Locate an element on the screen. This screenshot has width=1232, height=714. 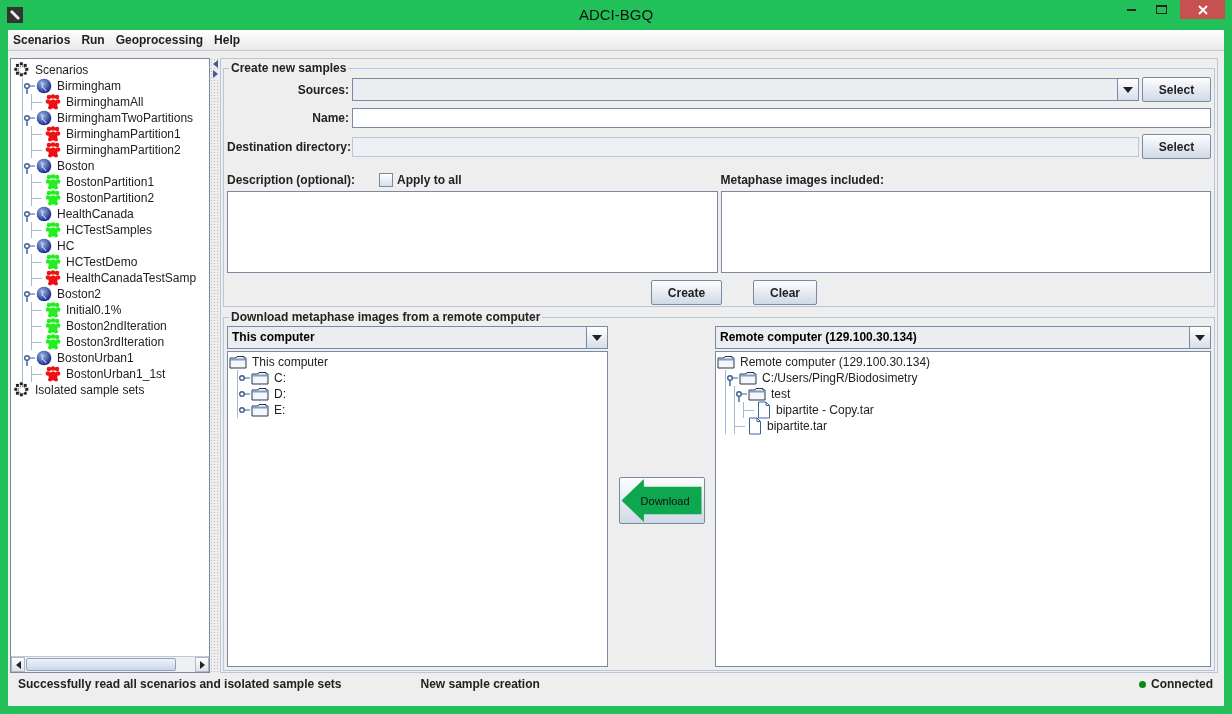
close-icon is located at coordinates (1202, 9).